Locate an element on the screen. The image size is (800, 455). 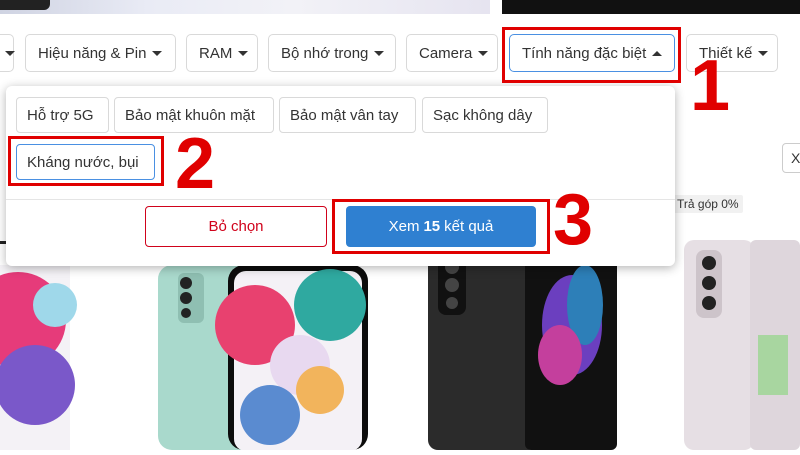
filter-storage: Bộ nhớ trong is located at coordinates (332, 53).